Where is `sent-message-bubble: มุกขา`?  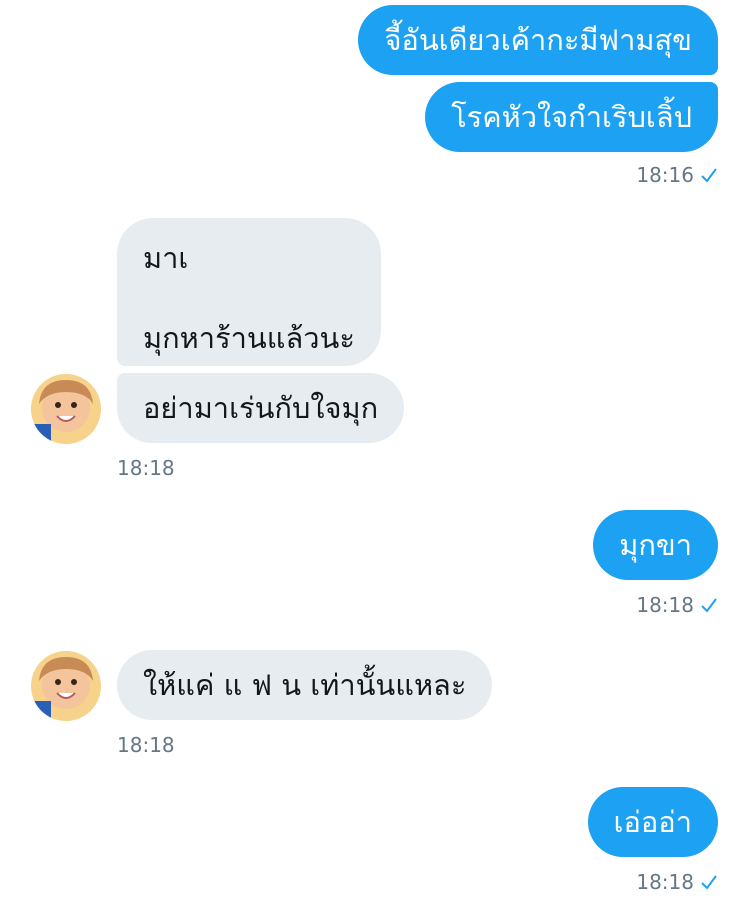 sent-message-bubble: มุกขา is located at coordinates (655, 545).